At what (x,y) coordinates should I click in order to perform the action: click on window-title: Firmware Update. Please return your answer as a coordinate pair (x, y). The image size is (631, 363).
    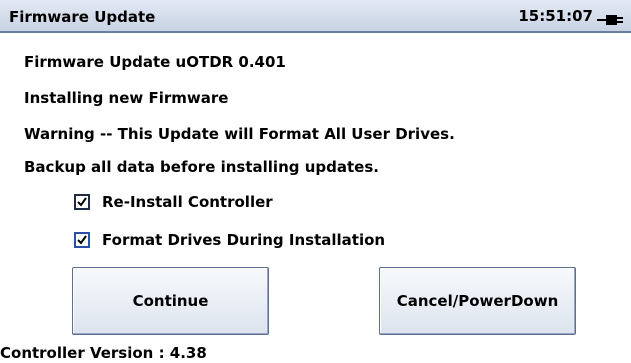
    Looking at the image, I should click on (82, 17).